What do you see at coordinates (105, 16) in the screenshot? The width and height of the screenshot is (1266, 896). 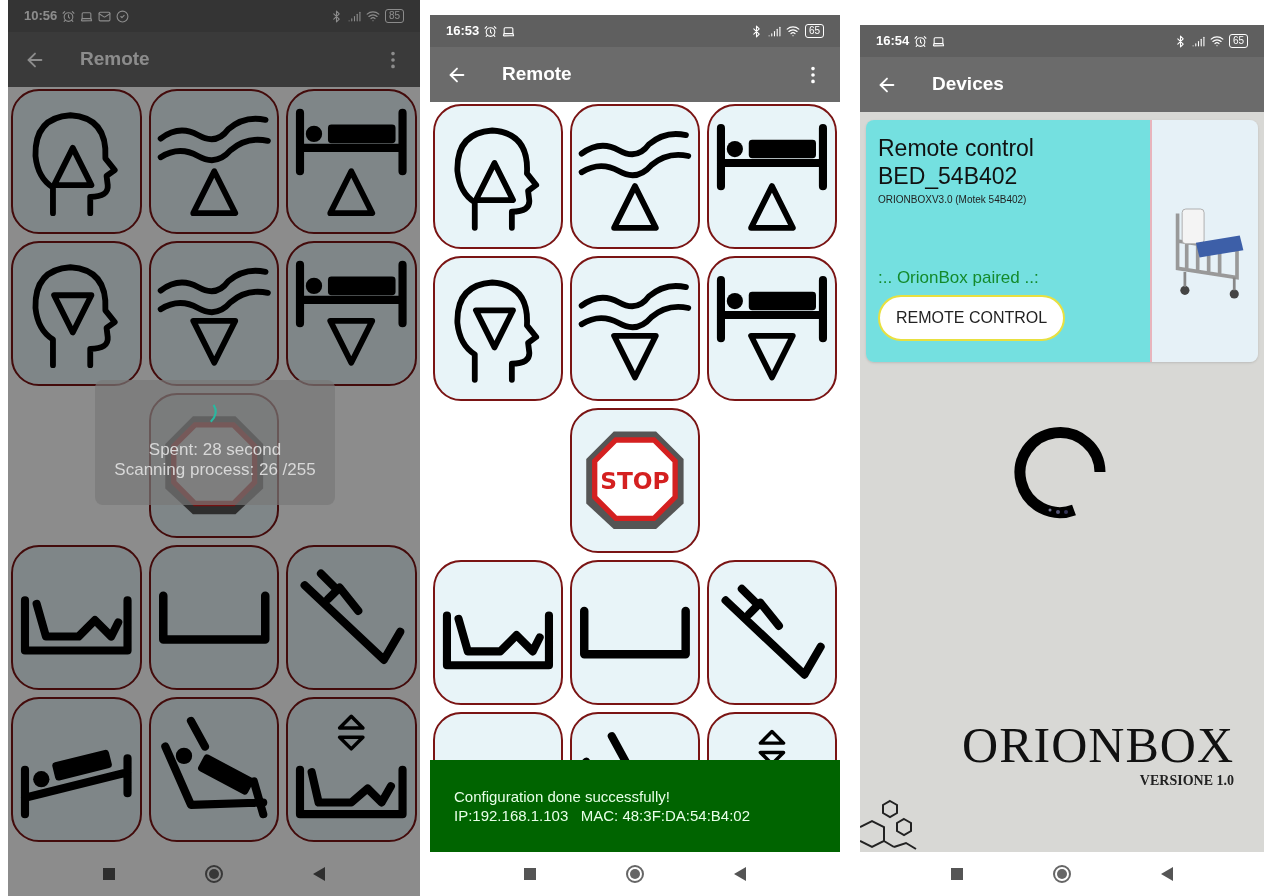 I see `mail-icon` at bounding box center [105, 16].